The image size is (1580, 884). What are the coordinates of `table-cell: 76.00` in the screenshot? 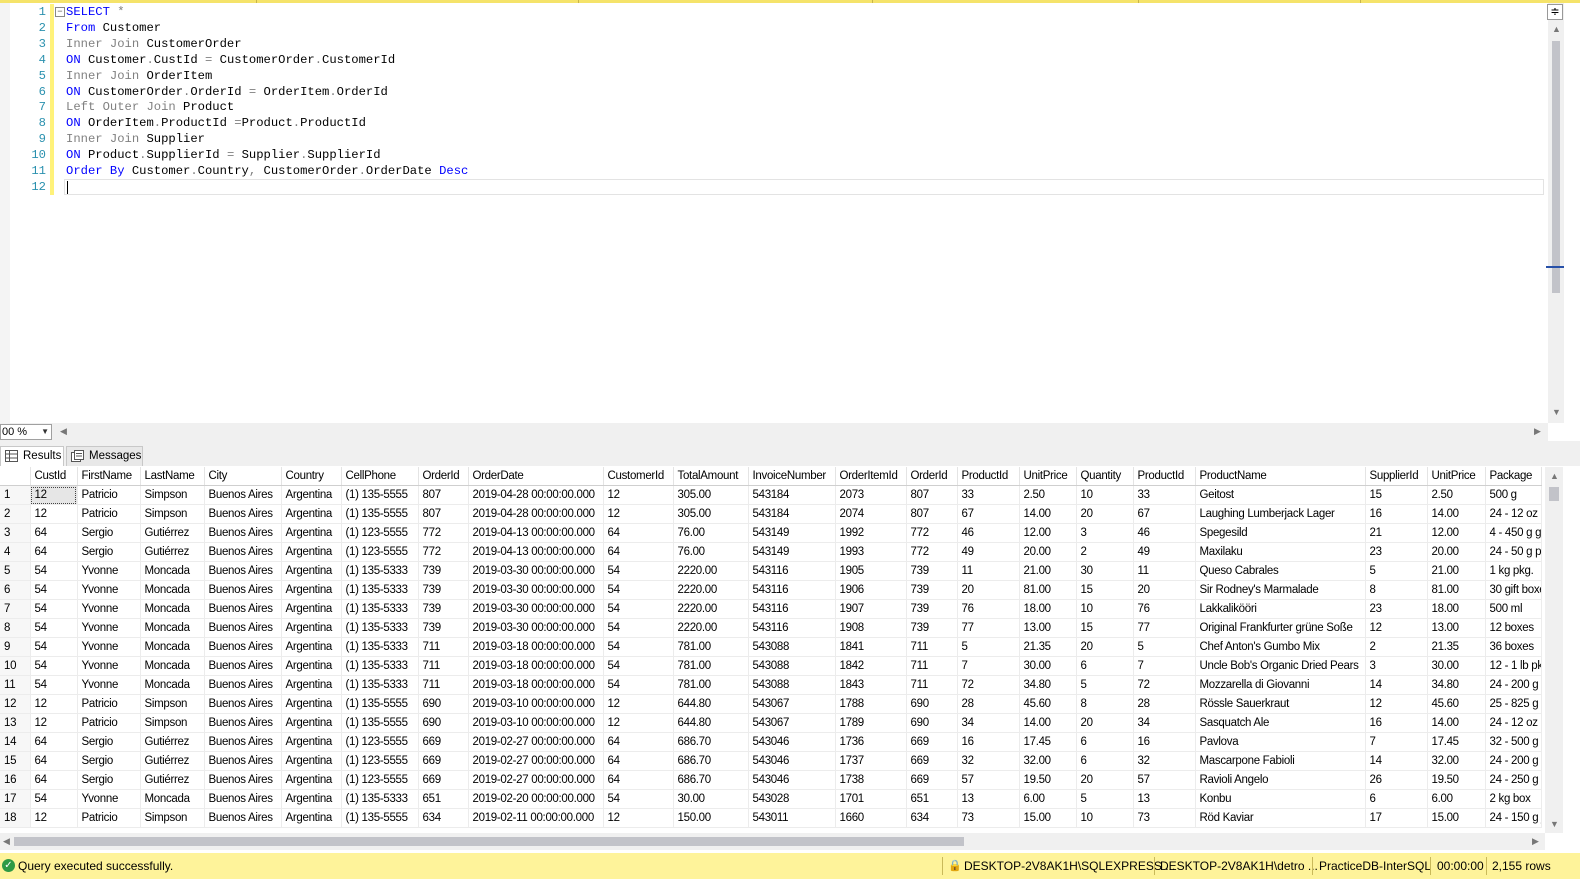 It's located at (711, 533).